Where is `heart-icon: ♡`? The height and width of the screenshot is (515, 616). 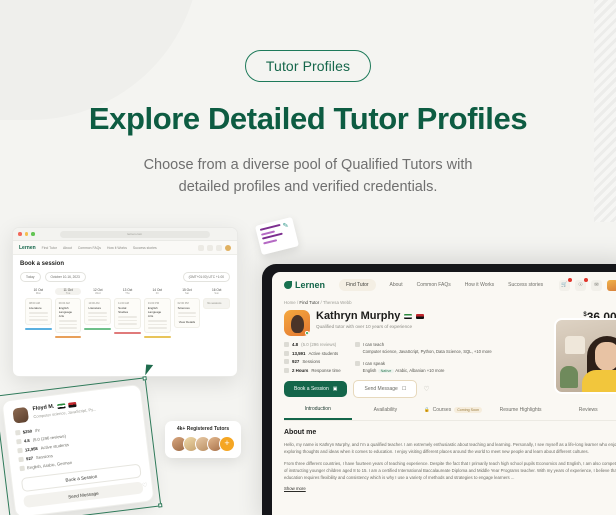
heart-icon: ♡ is located at coordinates (426, 389).